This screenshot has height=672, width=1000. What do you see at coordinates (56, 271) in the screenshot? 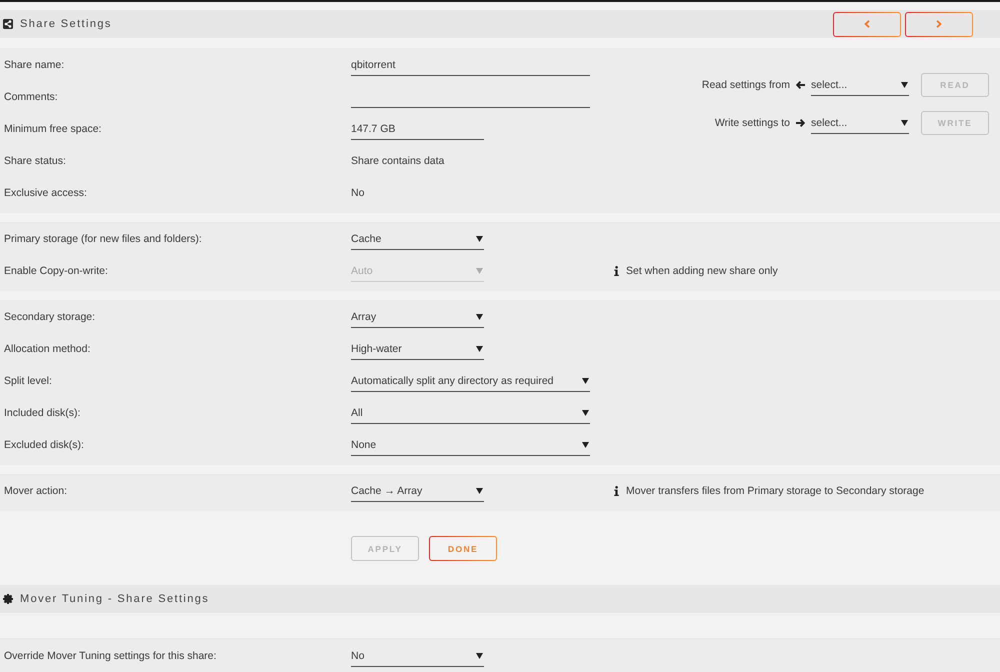
I see `field-label: Enable Copy-on-write:` at bounding box center [56, 271].